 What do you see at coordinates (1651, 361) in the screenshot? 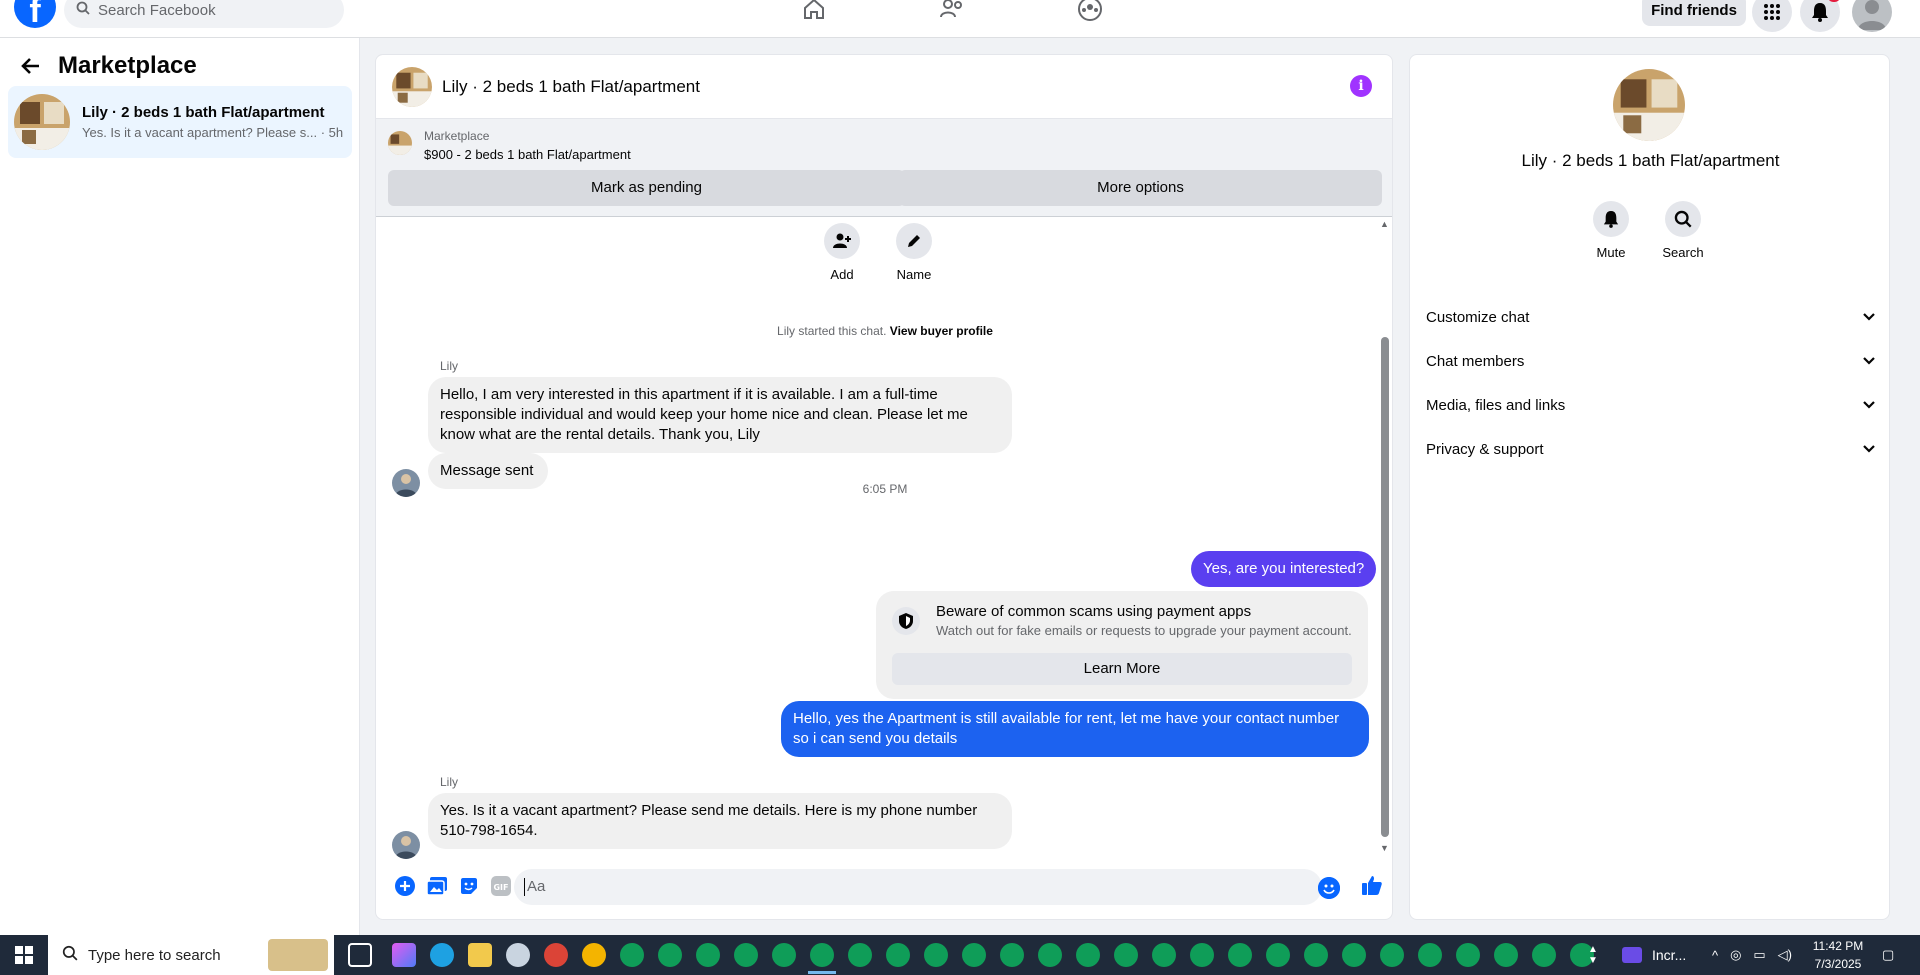
I see `chat-members-section: Chat members` at bounding box center [1651, 361].